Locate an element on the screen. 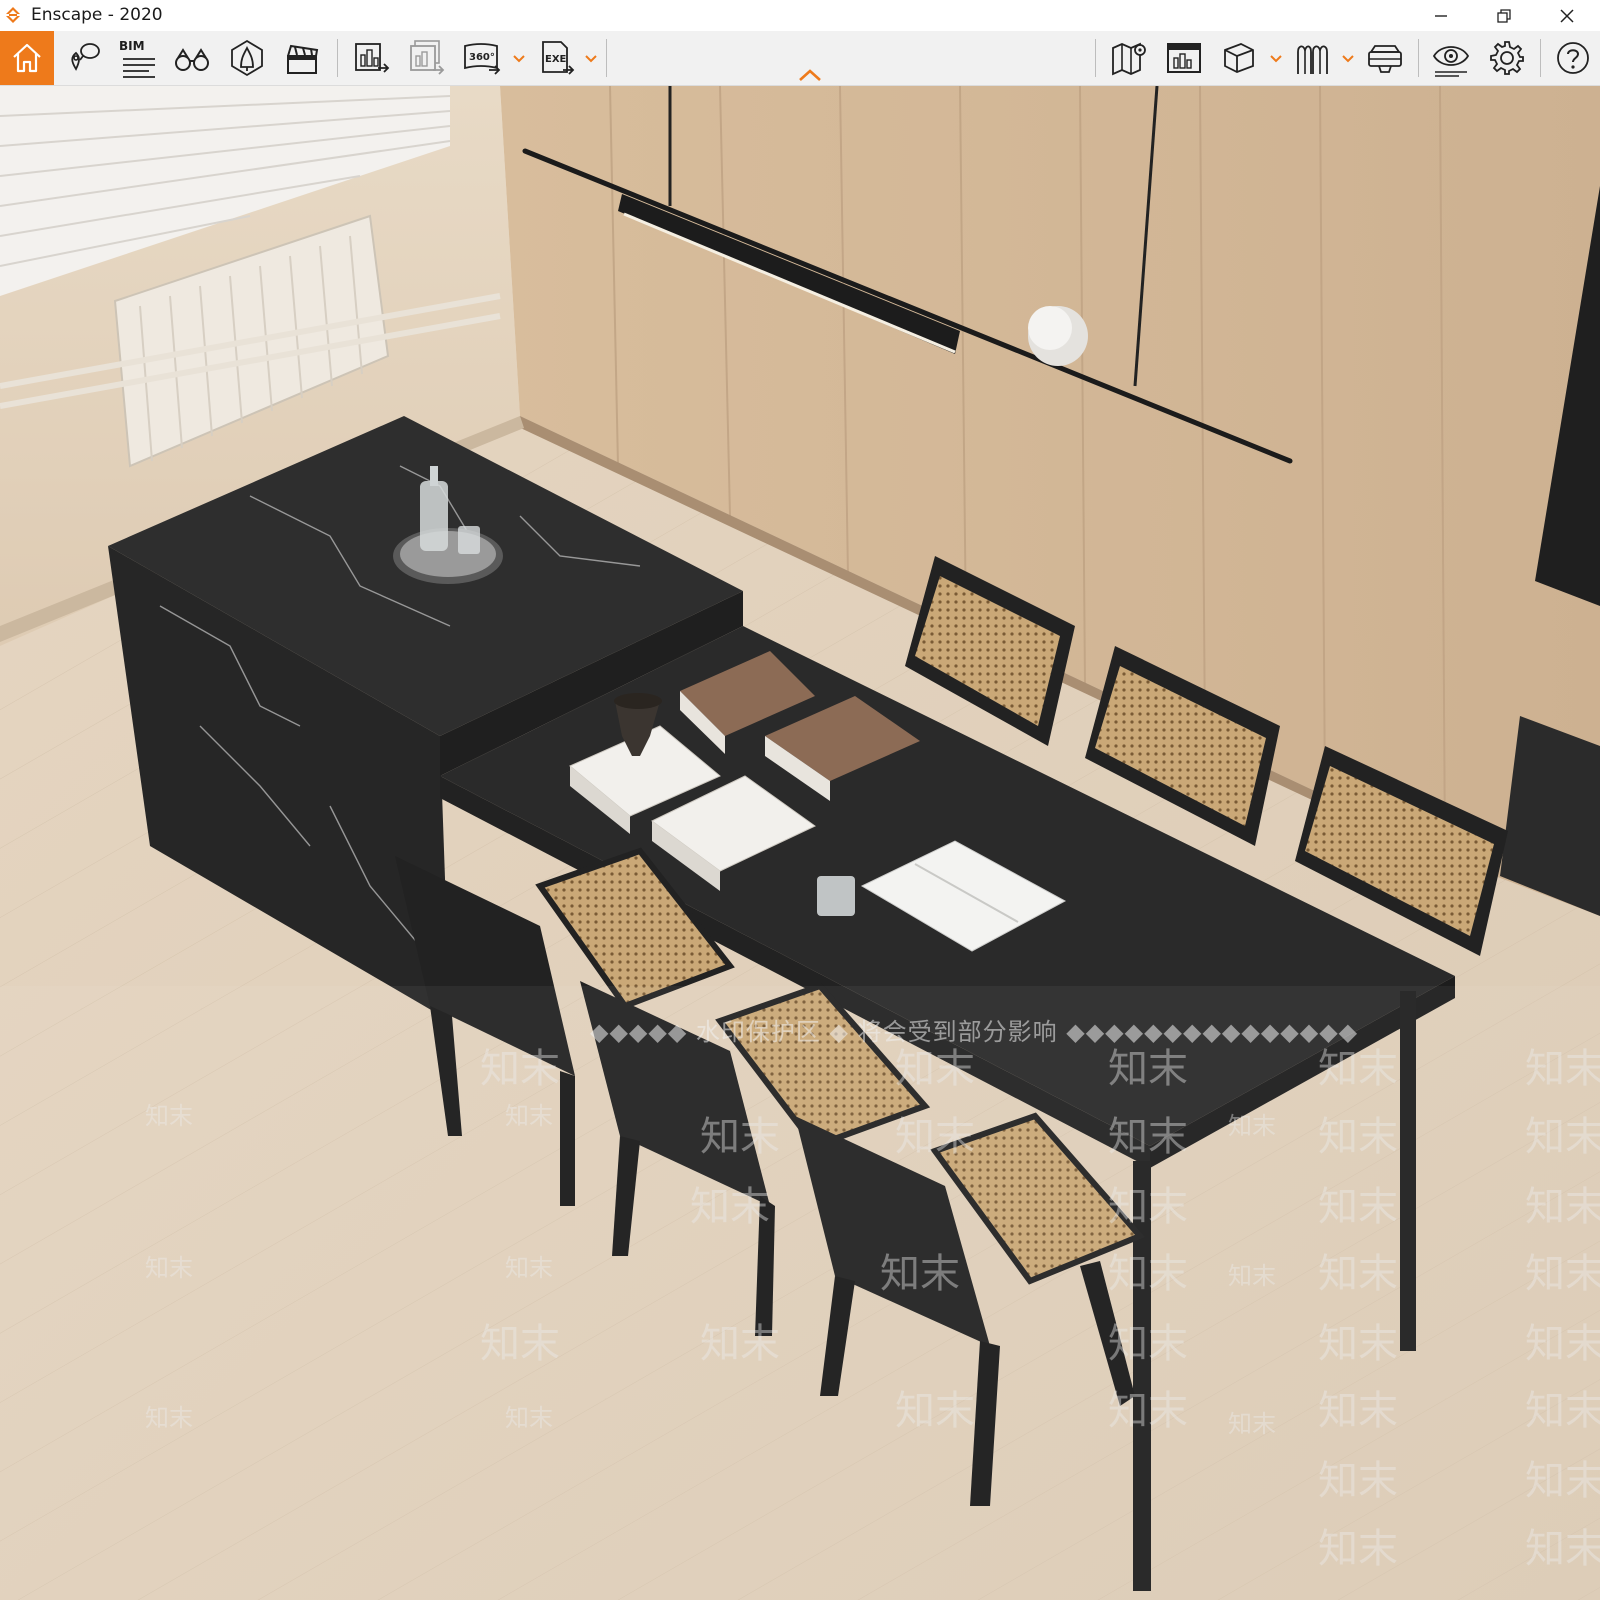  material-editor-icon is located at coordinates (1312, 59).